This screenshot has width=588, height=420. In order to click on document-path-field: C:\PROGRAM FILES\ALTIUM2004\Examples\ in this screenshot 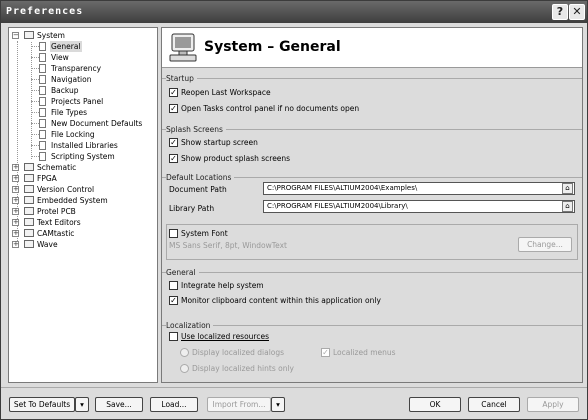, I will do `click(419, 188)`.